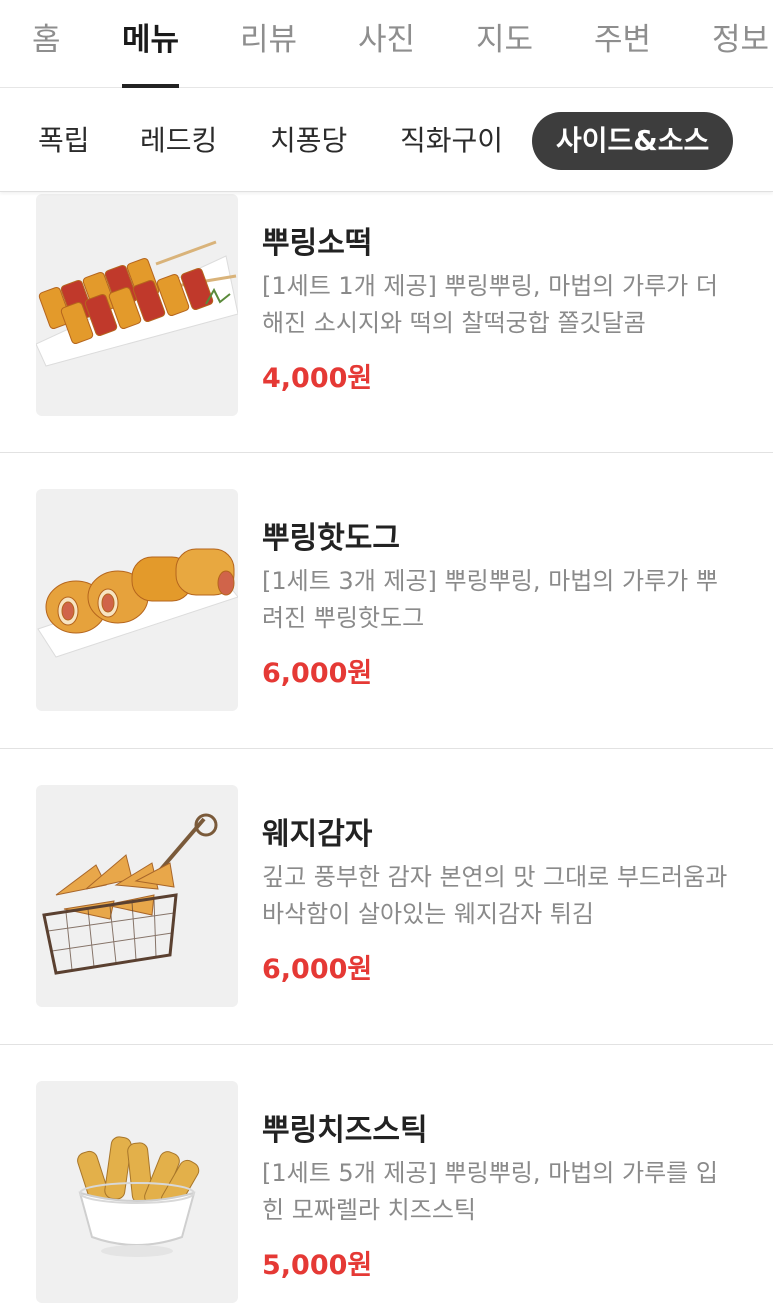 Image resolution: width=773 pixels, height=1307 pixels. Describe the element at coordinates (317, 378) in the screenshot. I see `item-price: 4,000원` at that location.